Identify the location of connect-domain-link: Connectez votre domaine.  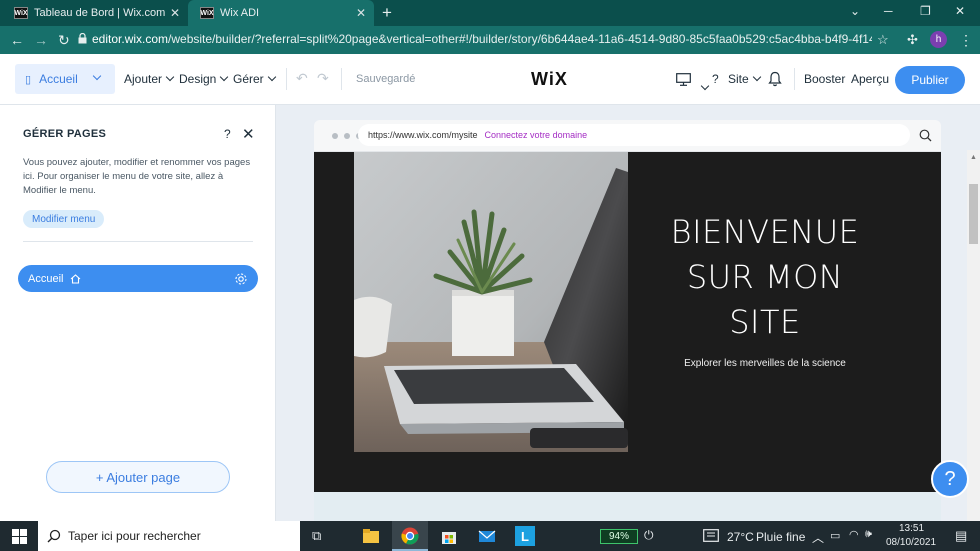
(536, 135).